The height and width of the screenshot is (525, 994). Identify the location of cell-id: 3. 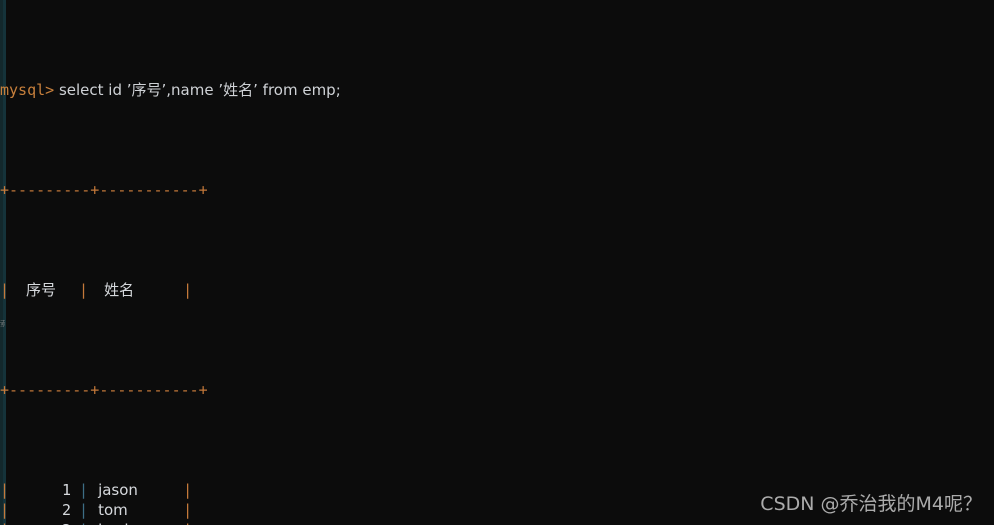
(44, 522).